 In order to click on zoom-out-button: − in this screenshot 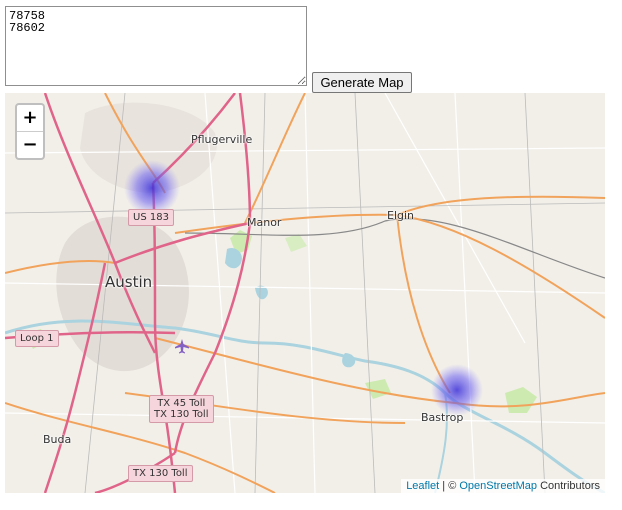, I will do `click(30, 145)`.